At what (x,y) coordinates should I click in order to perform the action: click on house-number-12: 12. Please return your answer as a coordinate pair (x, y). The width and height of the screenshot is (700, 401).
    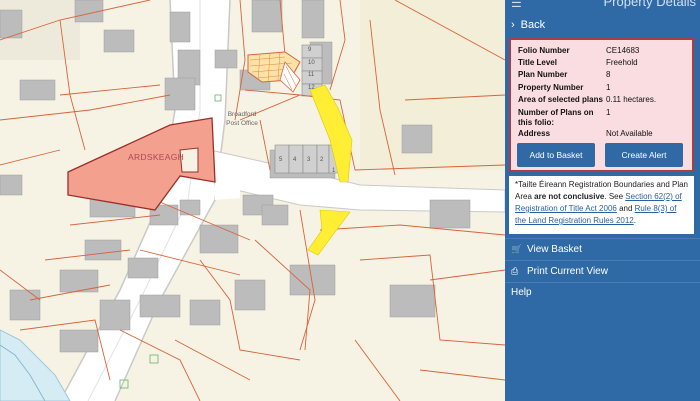
    Looking at the image, I should click on (311, 88).